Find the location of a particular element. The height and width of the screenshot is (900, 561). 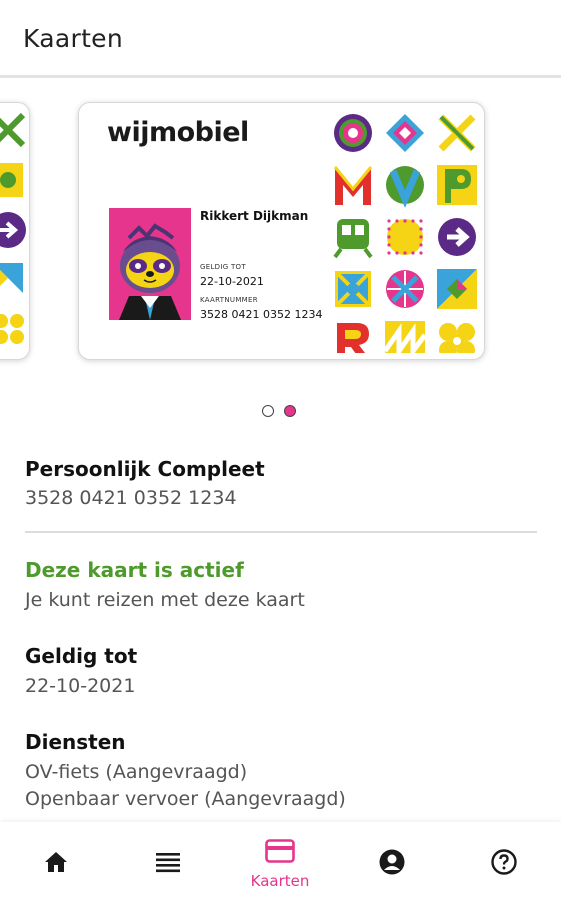

nav-account is located at coordinates (392, 861).